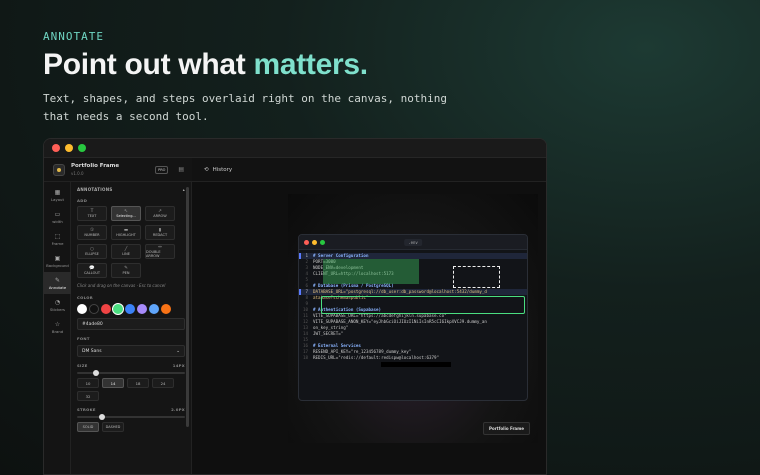 The height and width of the screenshot is (475, 760). Describe the element at coordinates (181, 169) in the screenshot. I see `panel-toggle-icon: ▤` at that location.